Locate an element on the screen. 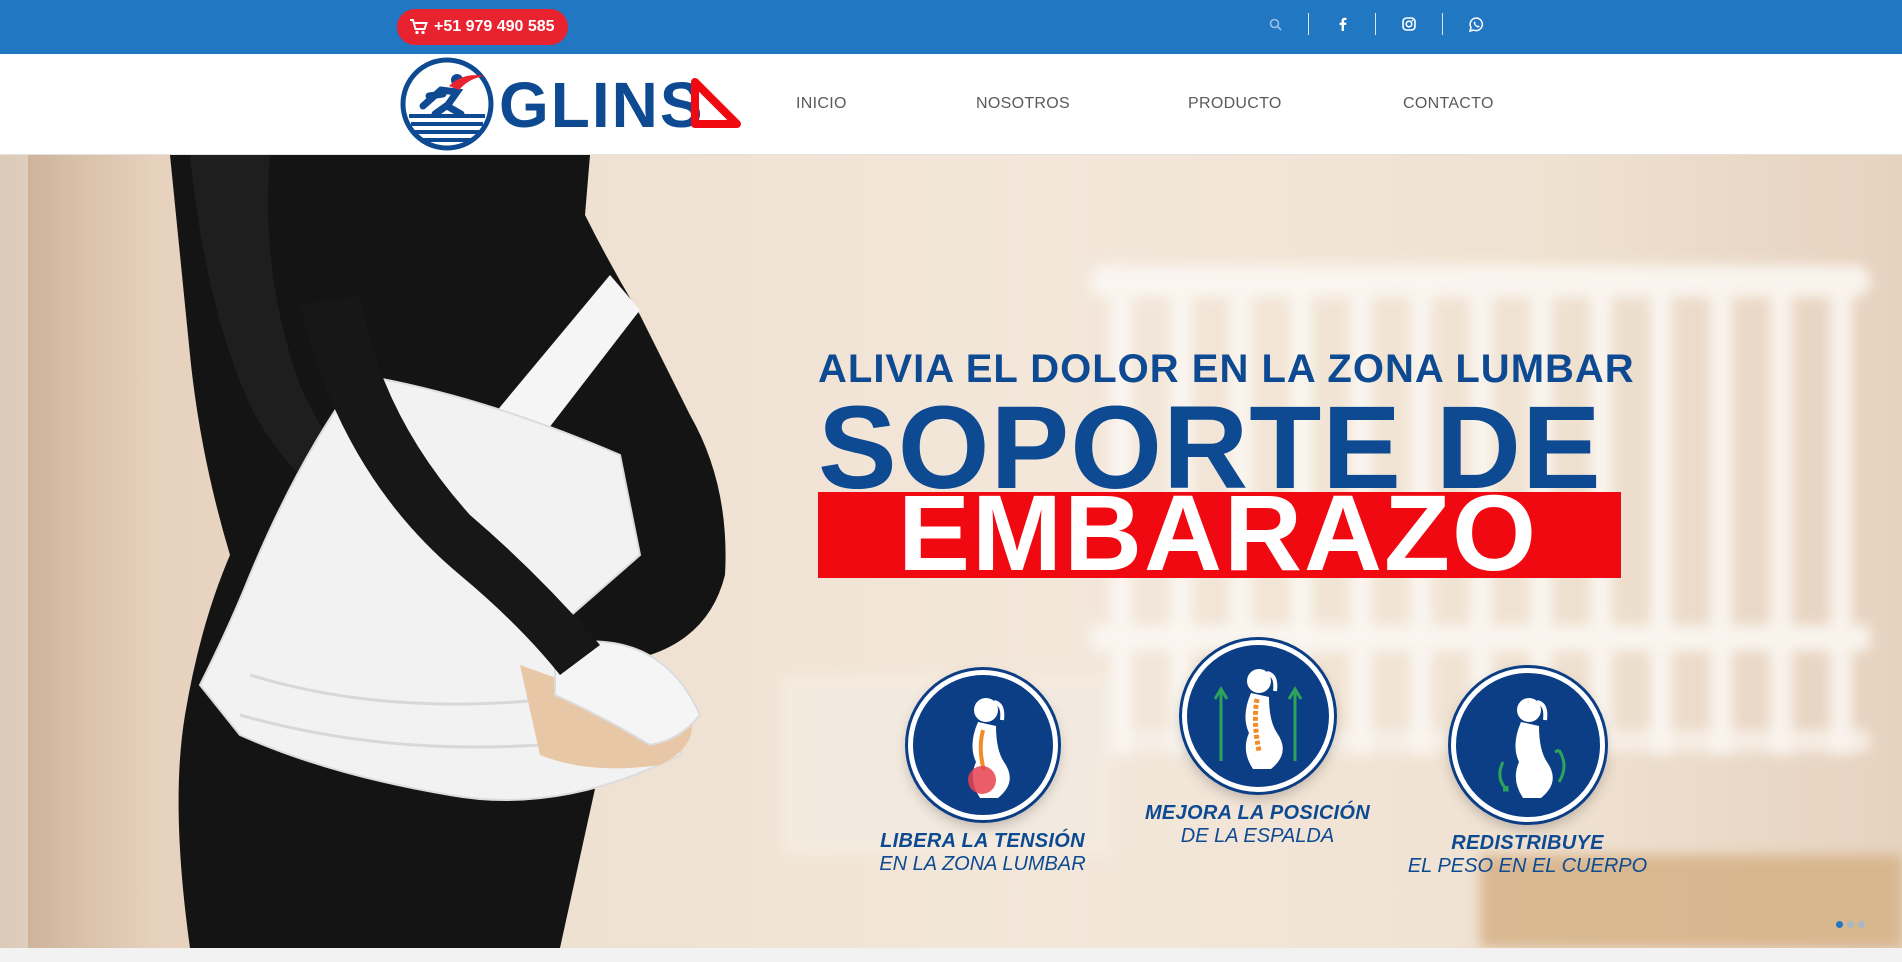 The image size is (1902, 962). hero-headline-highlight: EMBARAZO is located at coordinates (1218, 532).